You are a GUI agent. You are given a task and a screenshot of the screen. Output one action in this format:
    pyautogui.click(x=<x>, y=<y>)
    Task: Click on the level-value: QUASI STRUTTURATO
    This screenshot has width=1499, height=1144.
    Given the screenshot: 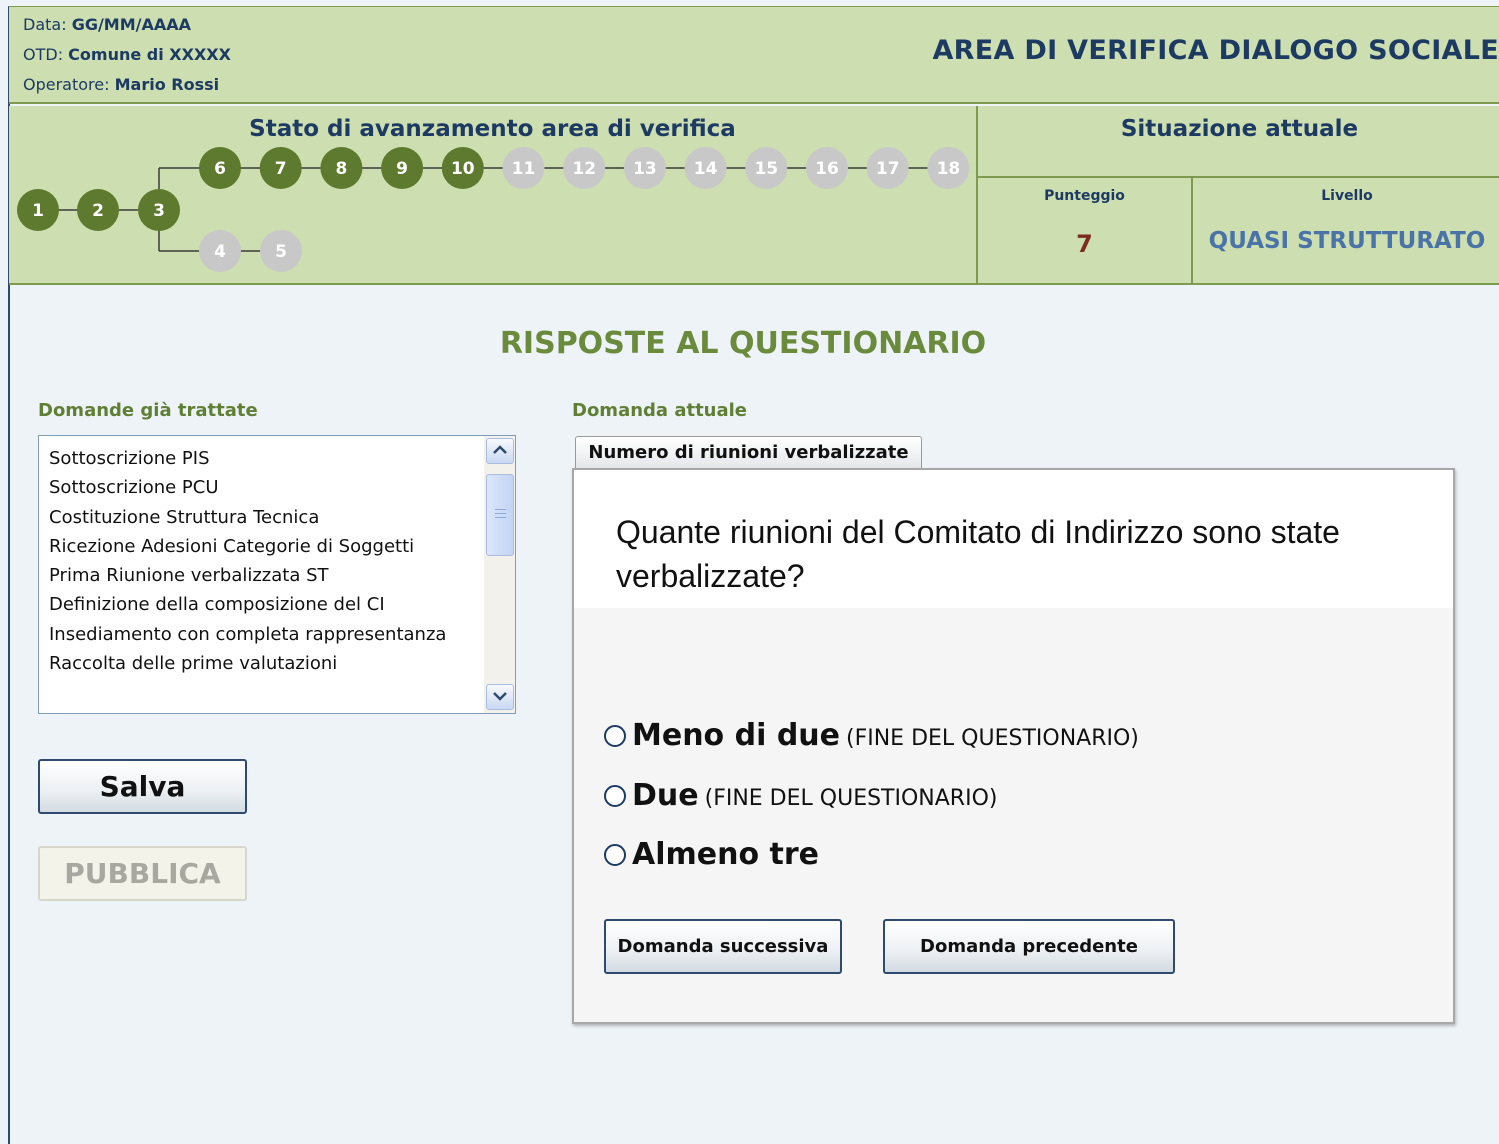 What is the action you would take?
    pyautogui.click(x=1347, y=241)
    